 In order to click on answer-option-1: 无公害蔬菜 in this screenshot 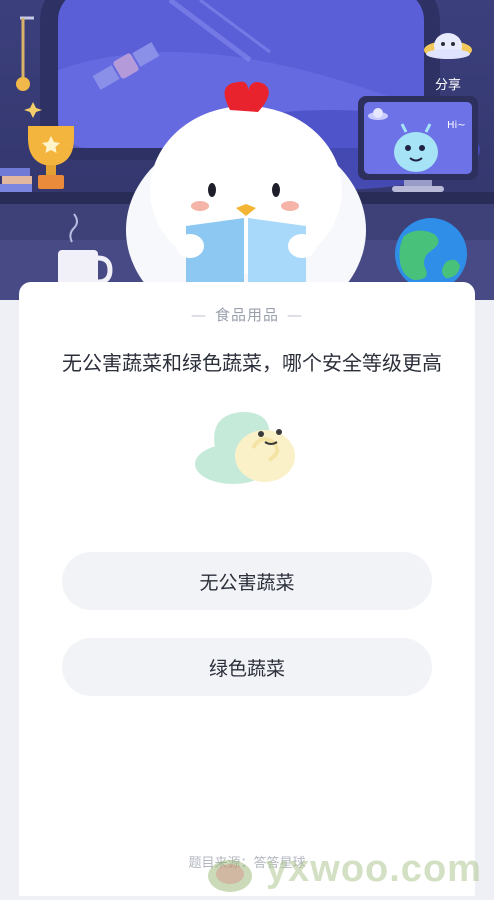, I will do `click(247, 581)`.